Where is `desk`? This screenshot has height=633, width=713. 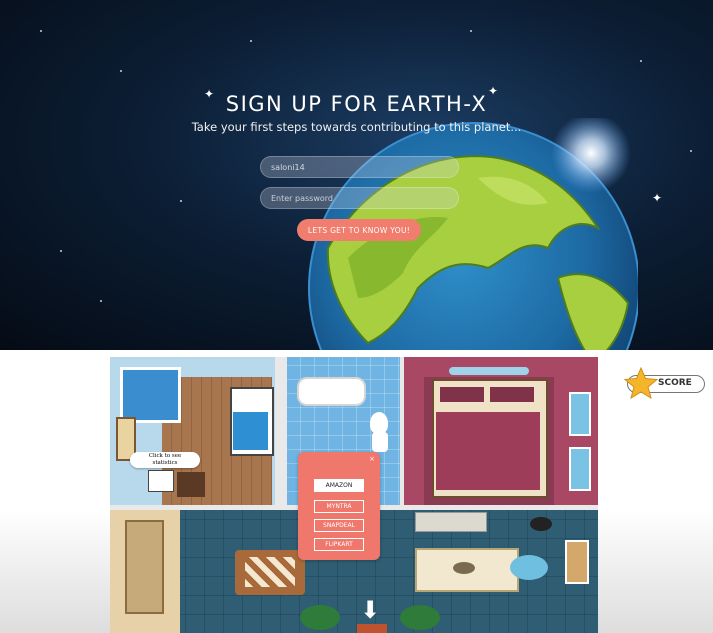
desk is located at coordinates (161, 481).